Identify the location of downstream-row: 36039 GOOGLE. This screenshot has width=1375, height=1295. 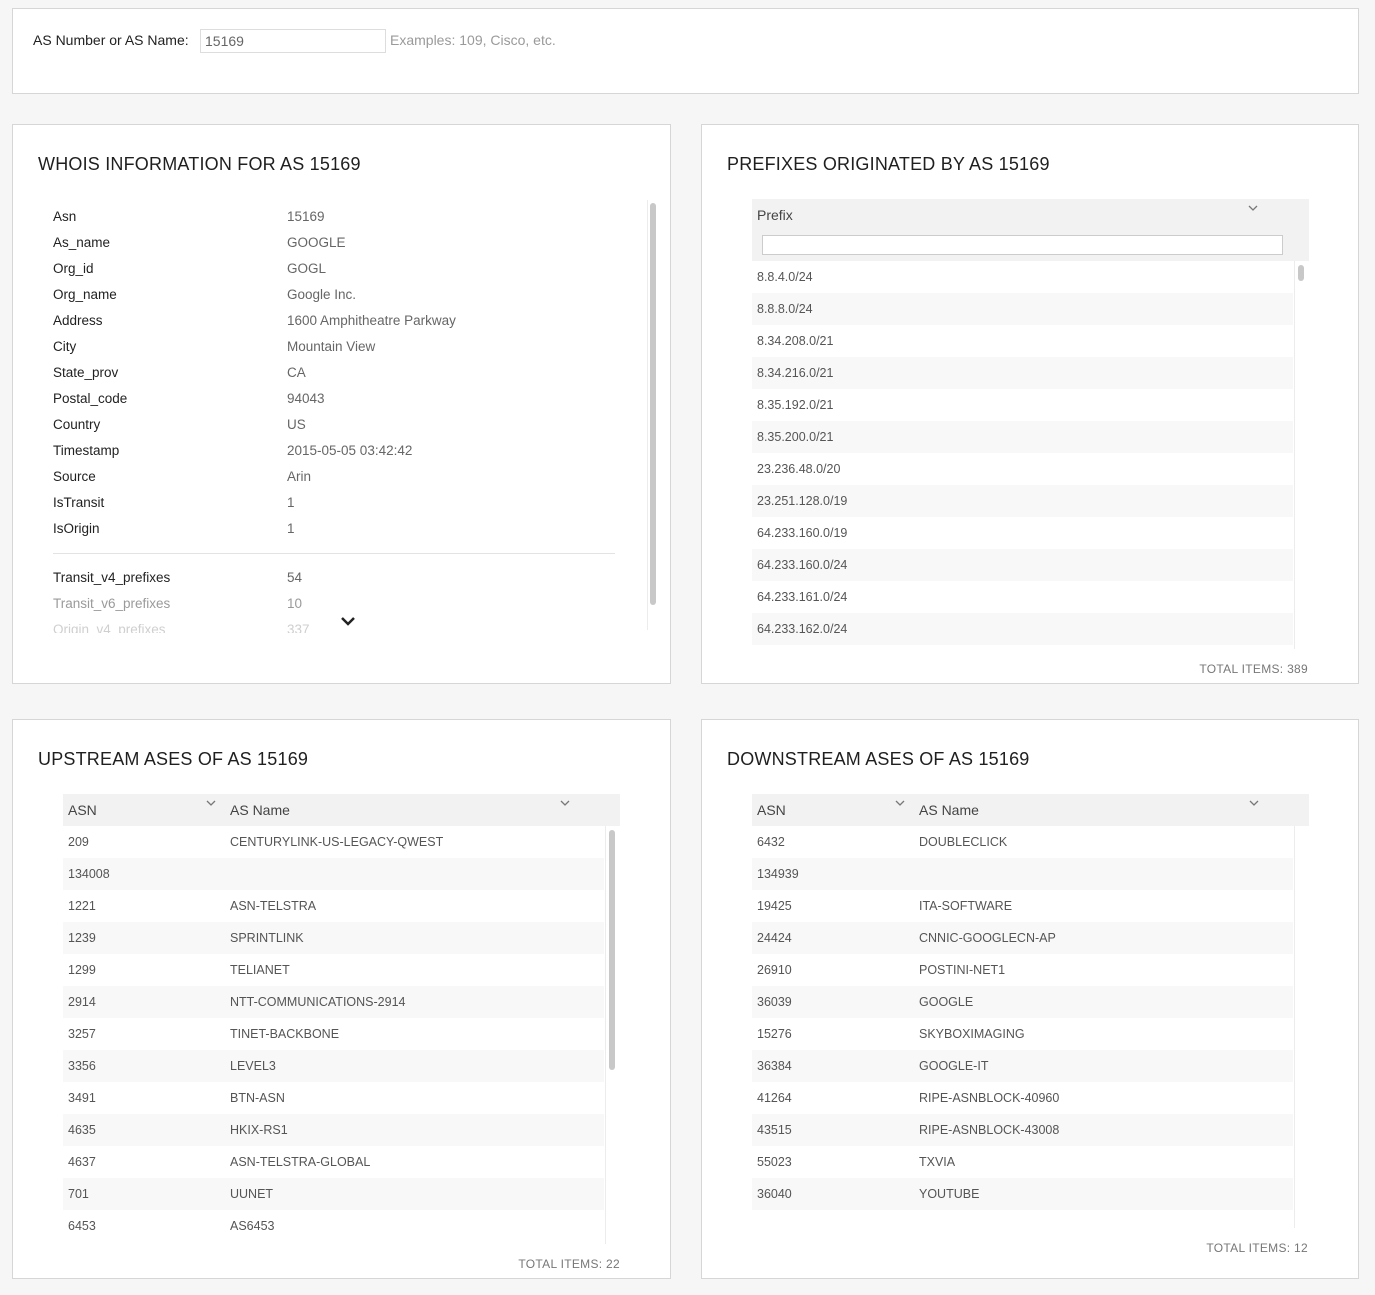
(1022, 1002).